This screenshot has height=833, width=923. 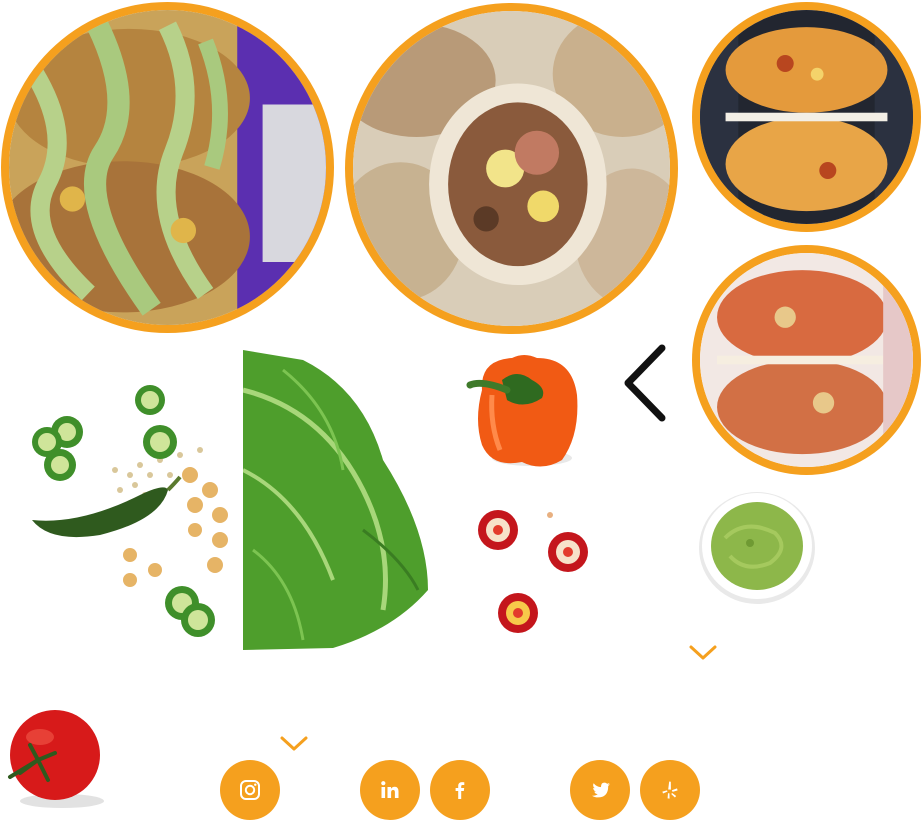 I want to click on facebook-button, so click(x=460, y=790).